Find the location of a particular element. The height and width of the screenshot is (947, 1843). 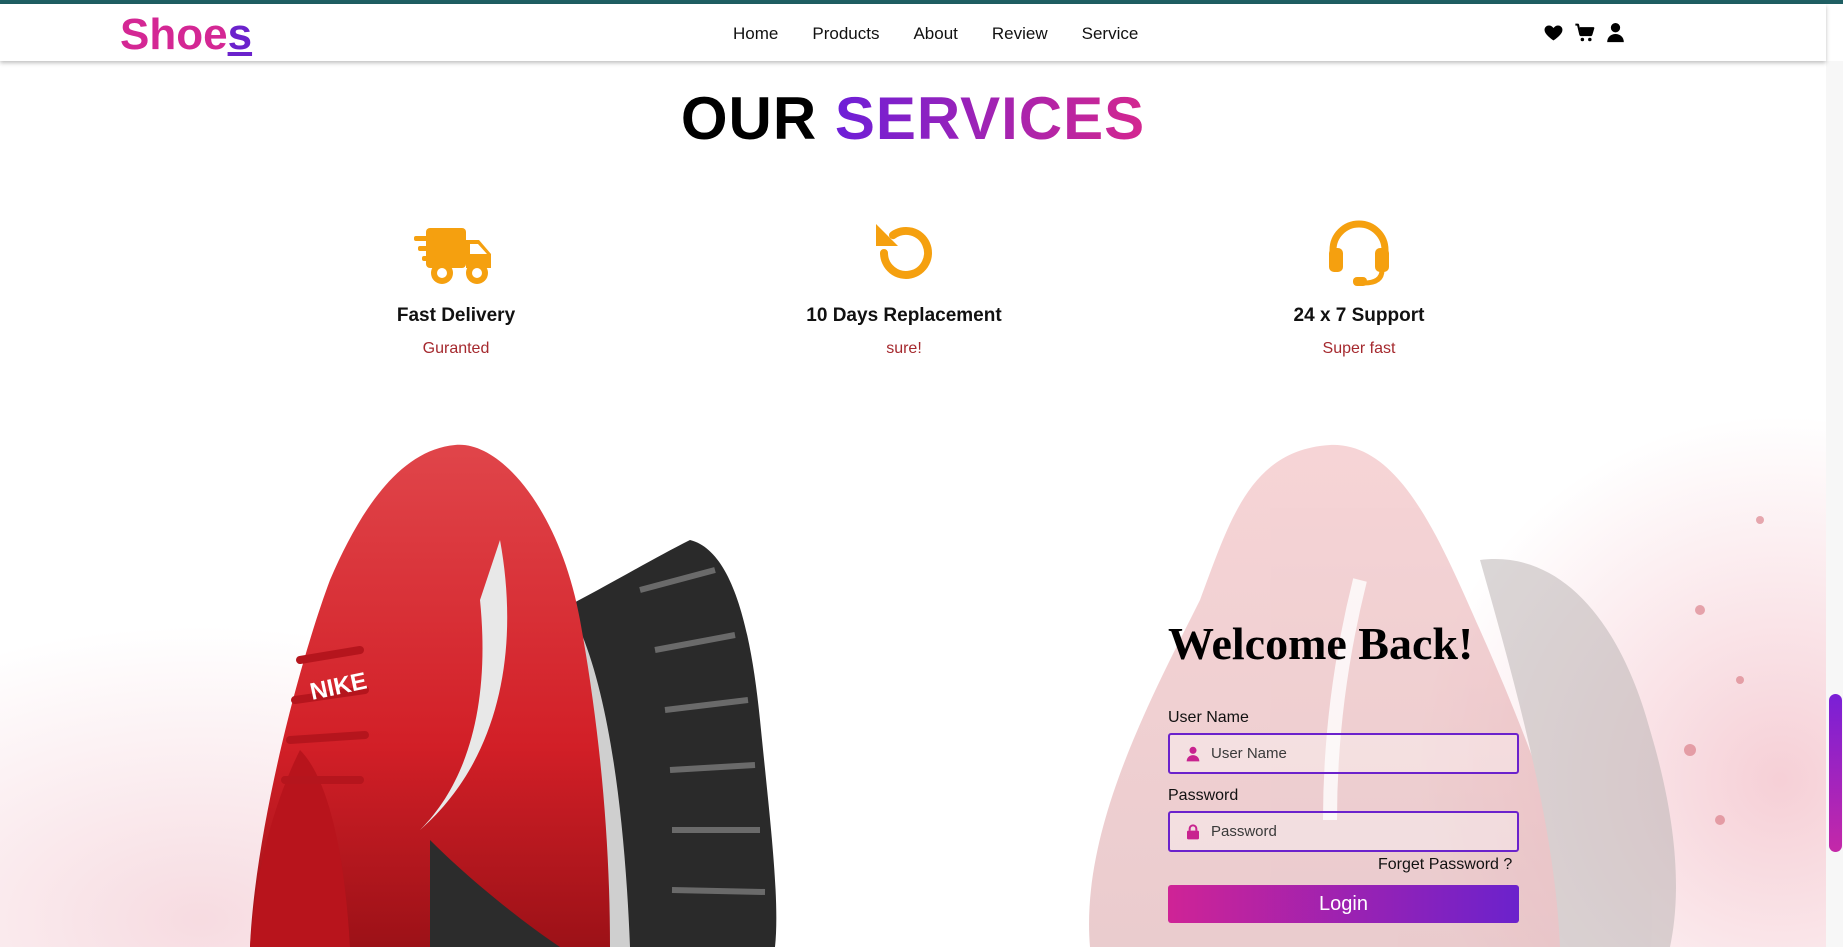

service-card-support: 24 x 7 Support Super fast is located at coordinates (1359, 288).